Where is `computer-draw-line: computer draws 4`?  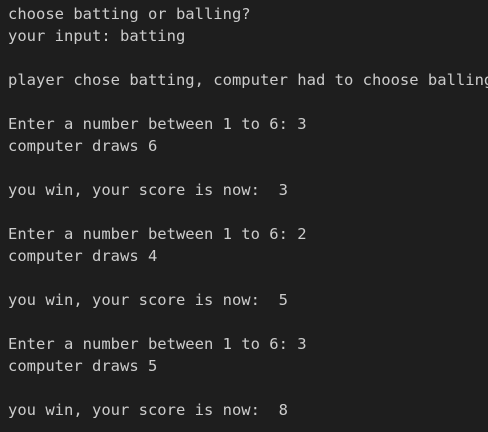
computer-draw-line: computer draws 4 is located at coordinates (83, 256).